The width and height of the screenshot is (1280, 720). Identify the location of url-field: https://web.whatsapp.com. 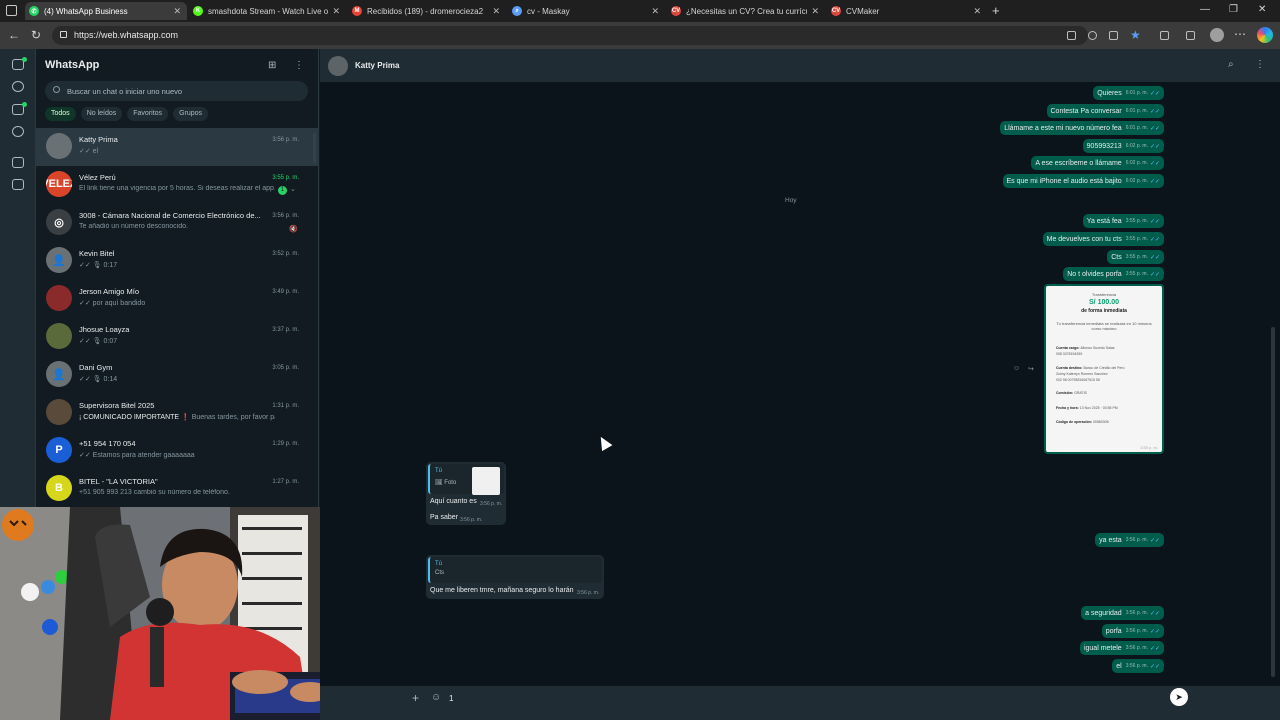
(570, 35).